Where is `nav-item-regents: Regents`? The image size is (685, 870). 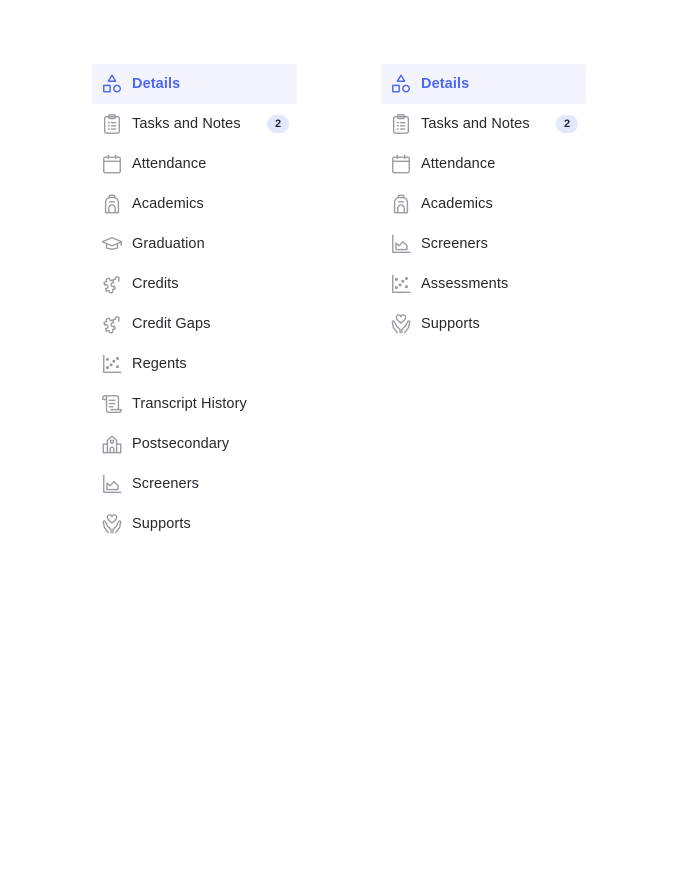
nav-item-regents: Regents is located at coordinates (194, 364).